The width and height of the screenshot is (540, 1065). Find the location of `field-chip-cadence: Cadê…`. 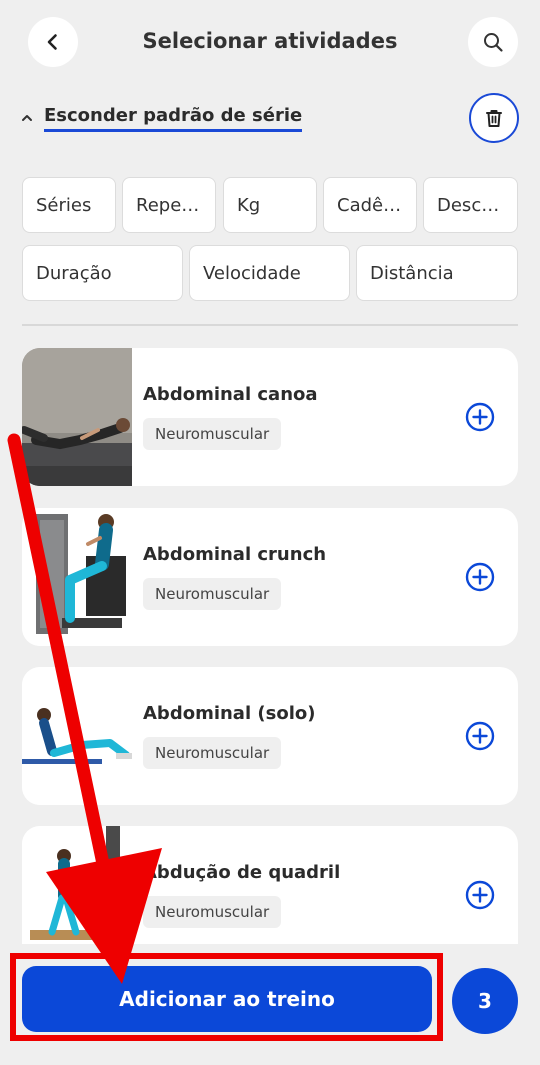

field-chip-cadence: Cadê… is located at coordinates (370, 205).